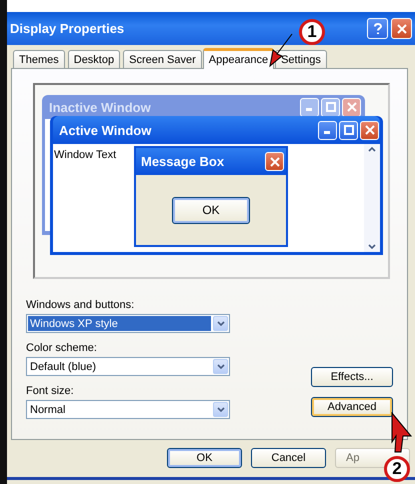 The width and height of the screenshot is (415, 484). What do you see at coordinates (50, 391) in the screenshot?
I see `field-label: Font size:` at bounding box center [50, 391].